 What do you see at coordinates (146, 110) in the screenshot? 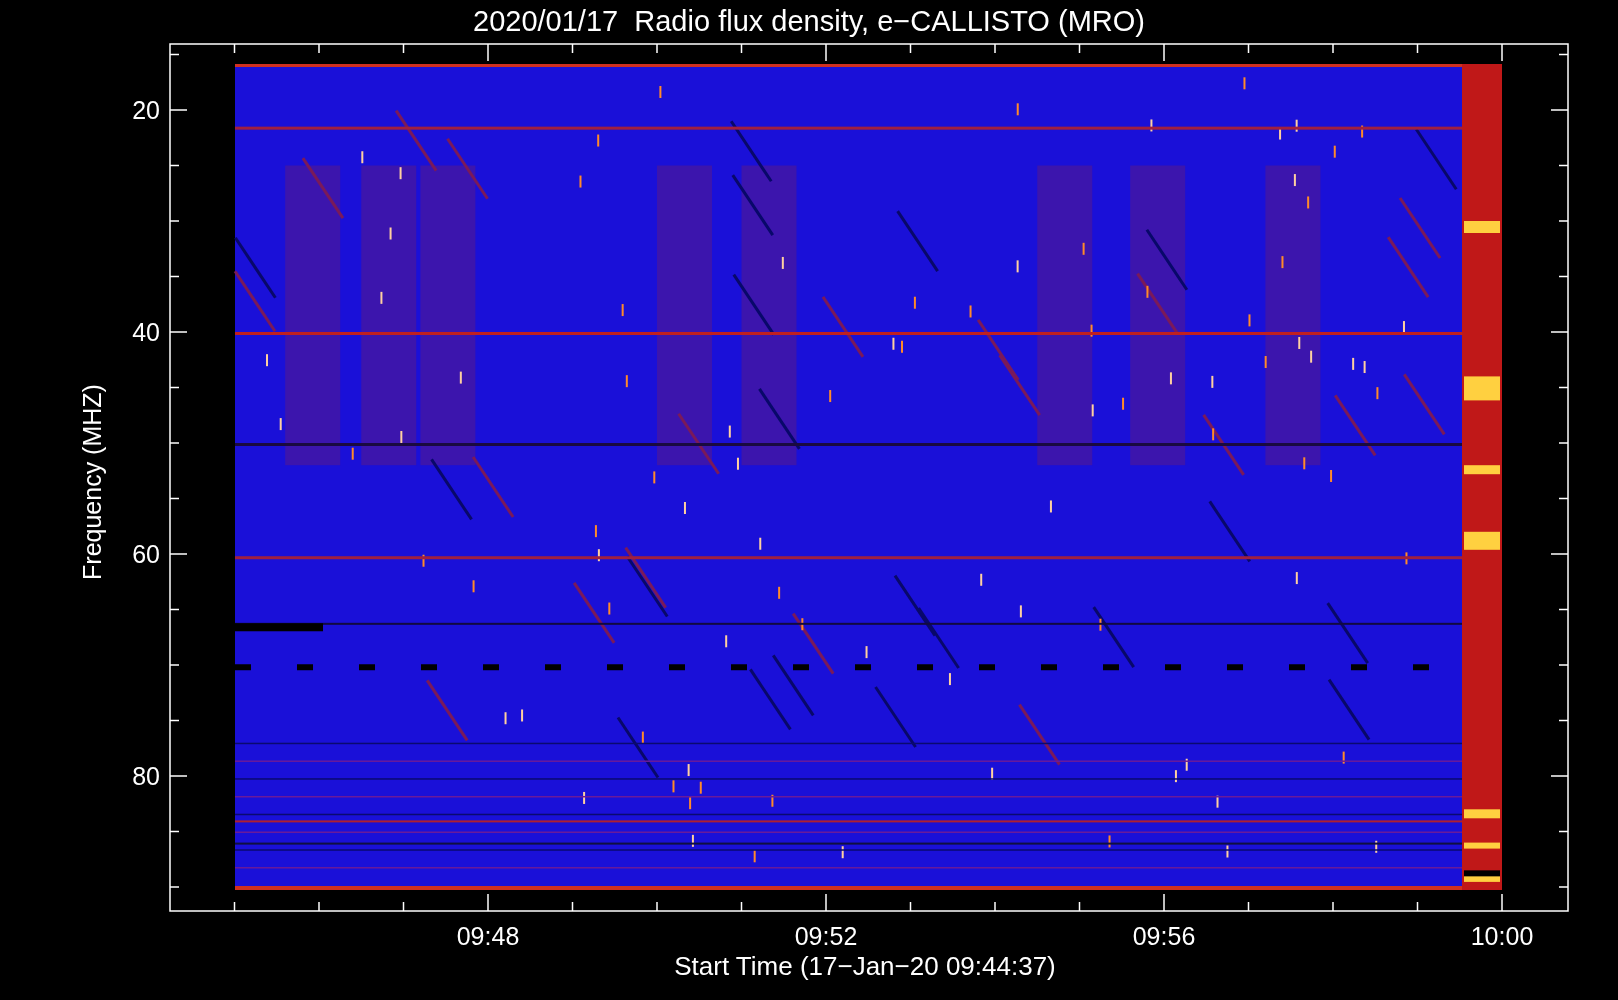
I see `y-tick-label: 20` at bounding box center [146, 110].